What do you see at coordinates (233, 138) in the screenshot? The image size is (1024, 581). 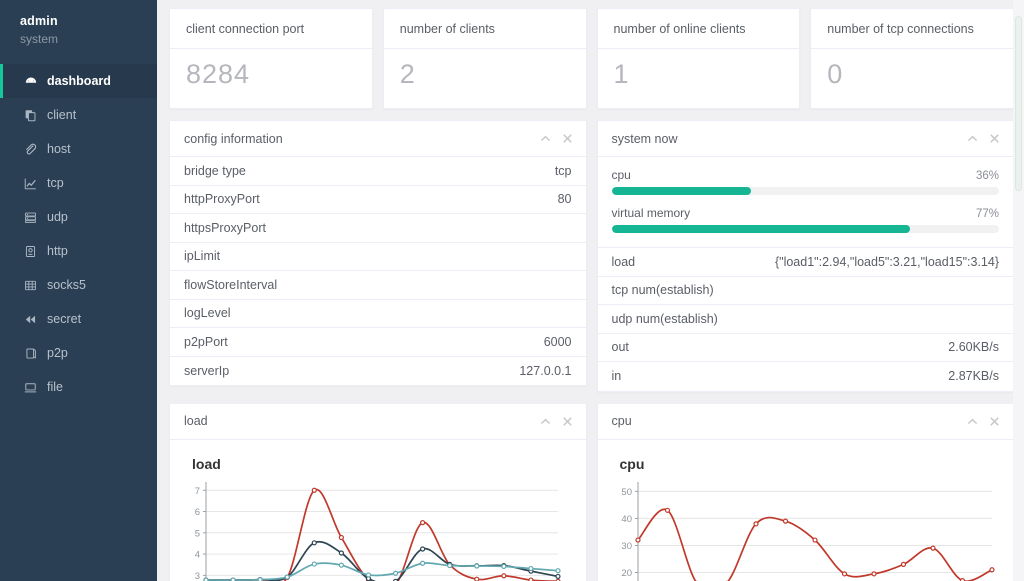 I see `panel-title: config information` at bounding box center [233, 138].